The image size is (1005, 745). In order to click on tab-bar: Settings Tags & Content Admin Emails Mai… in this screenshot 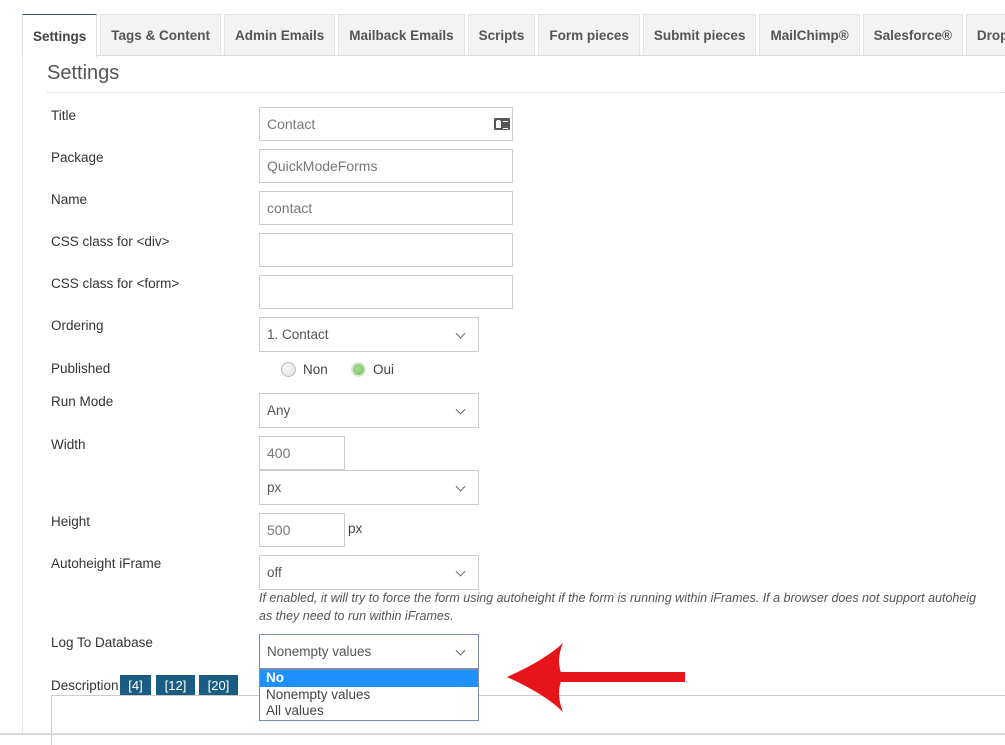, I will do `click(513, 35)`.